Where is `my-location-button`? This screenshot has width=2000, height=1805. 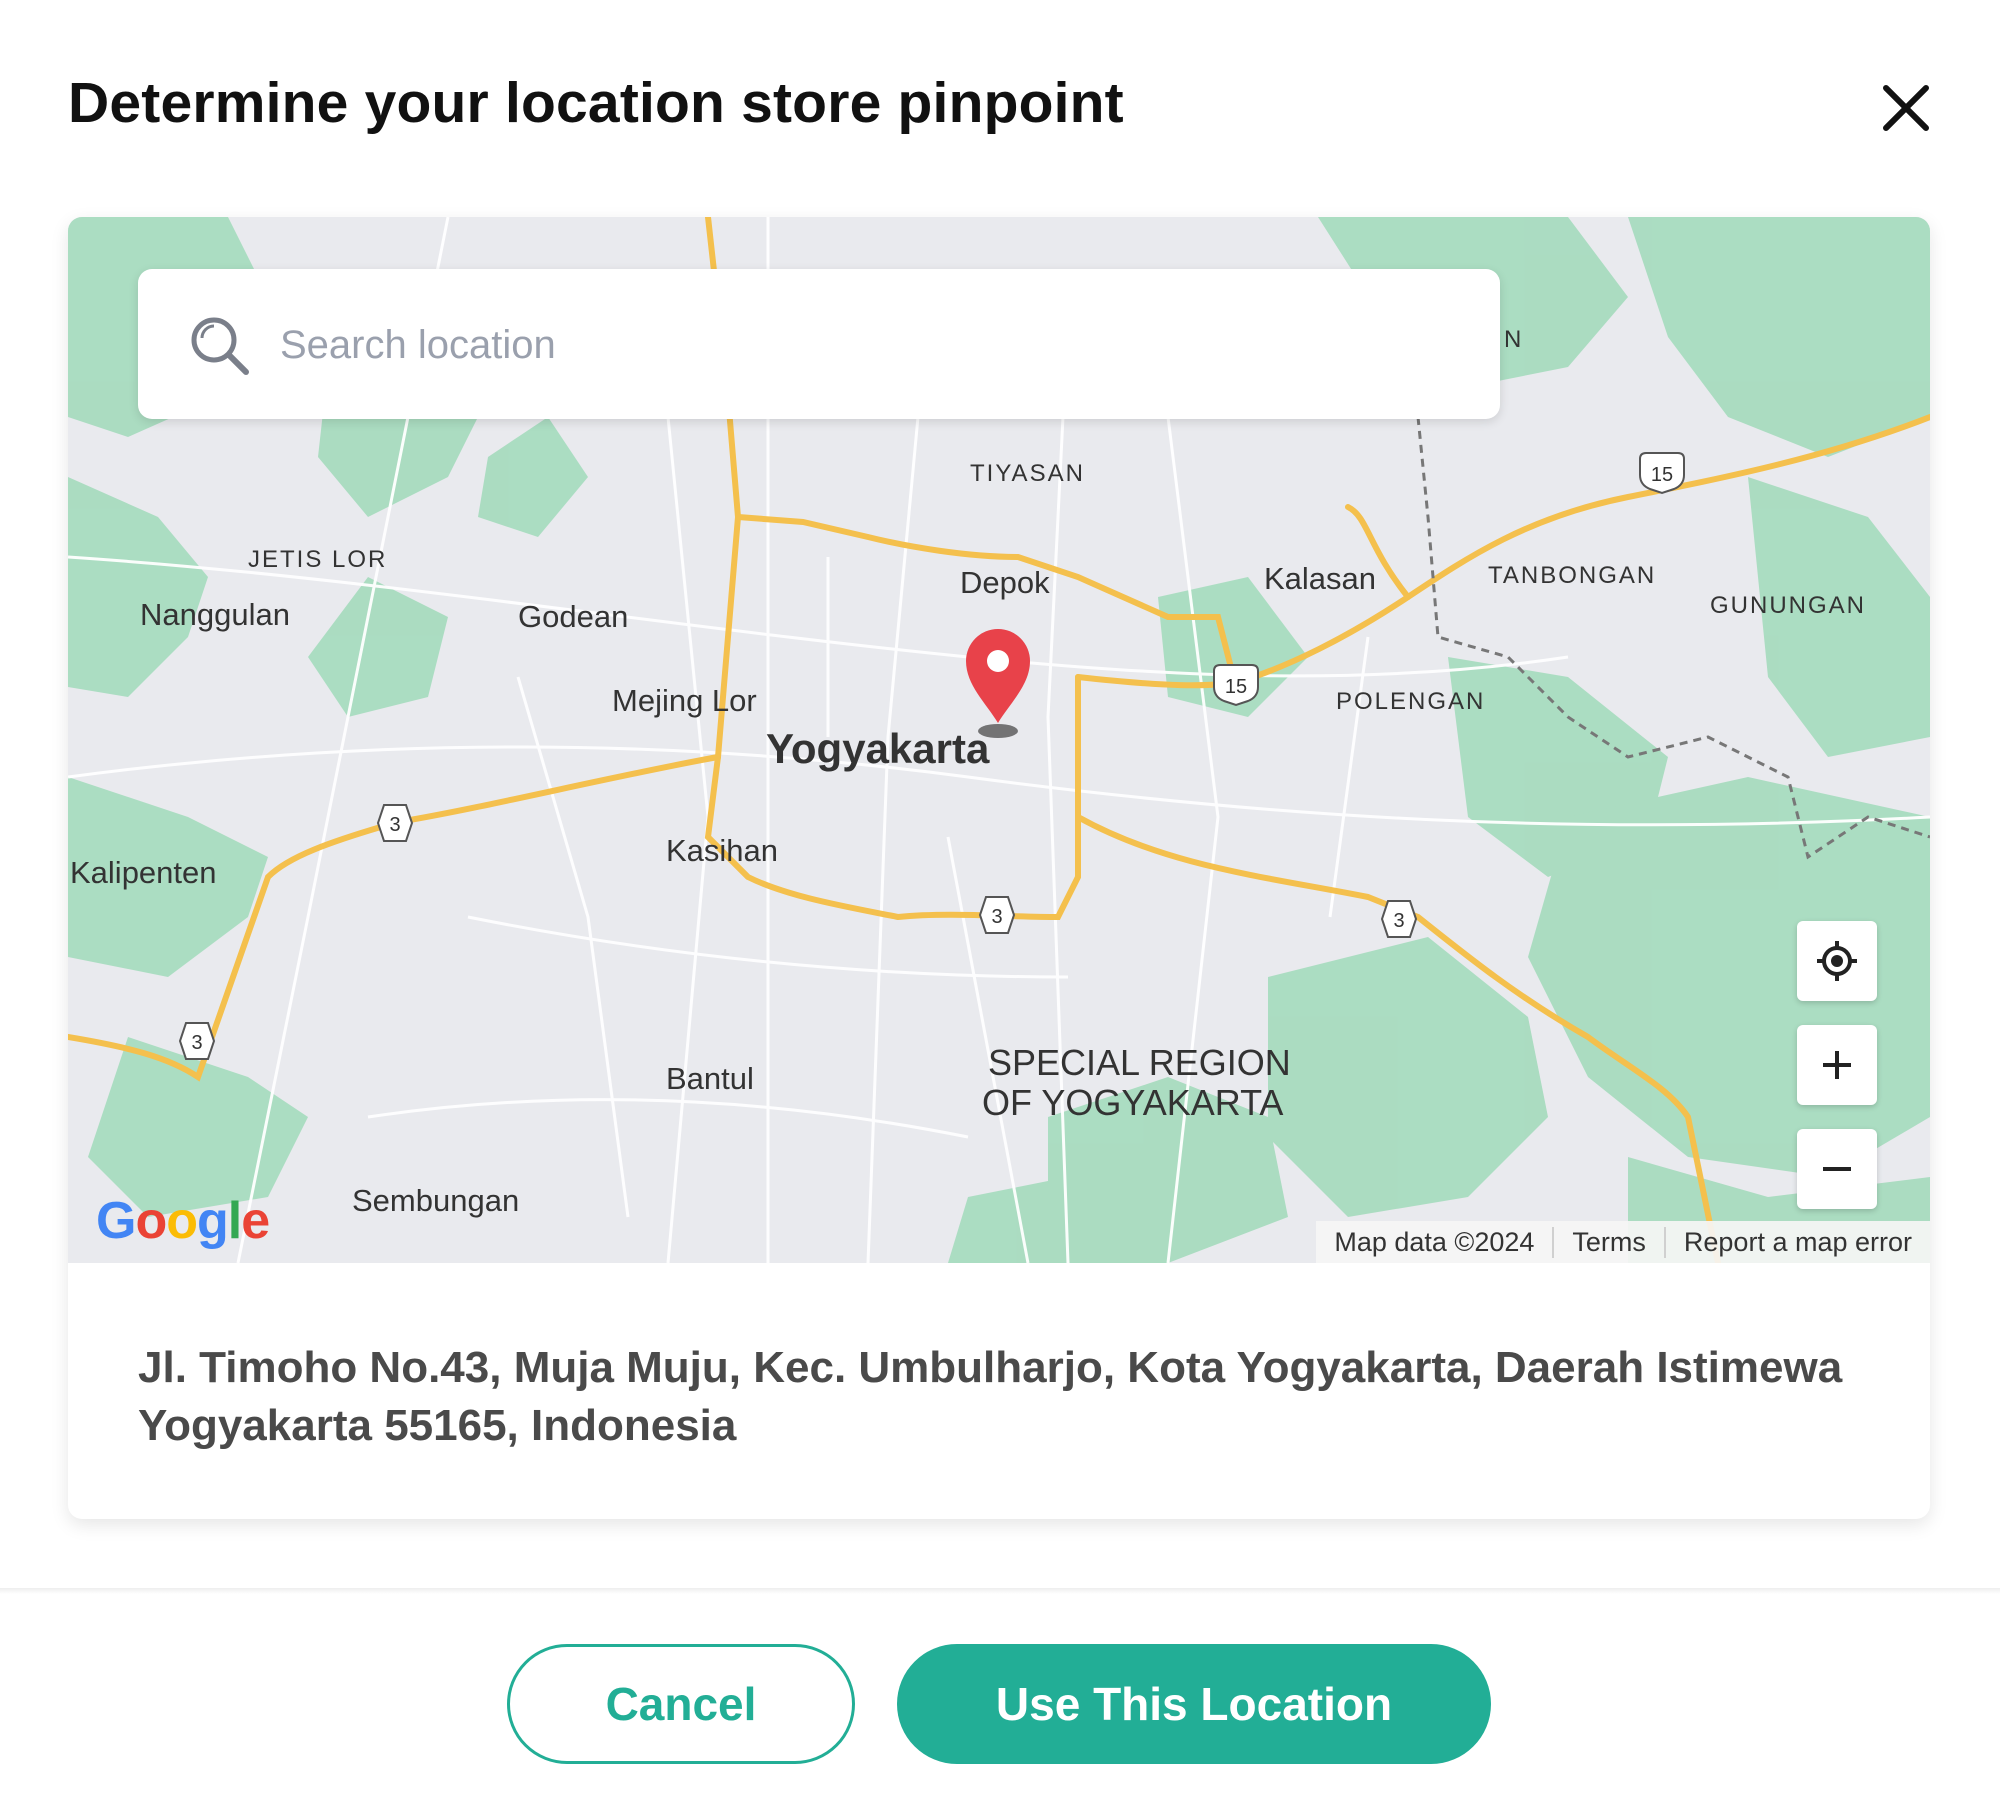
my-location-button is located at coordinates (1837, 961).